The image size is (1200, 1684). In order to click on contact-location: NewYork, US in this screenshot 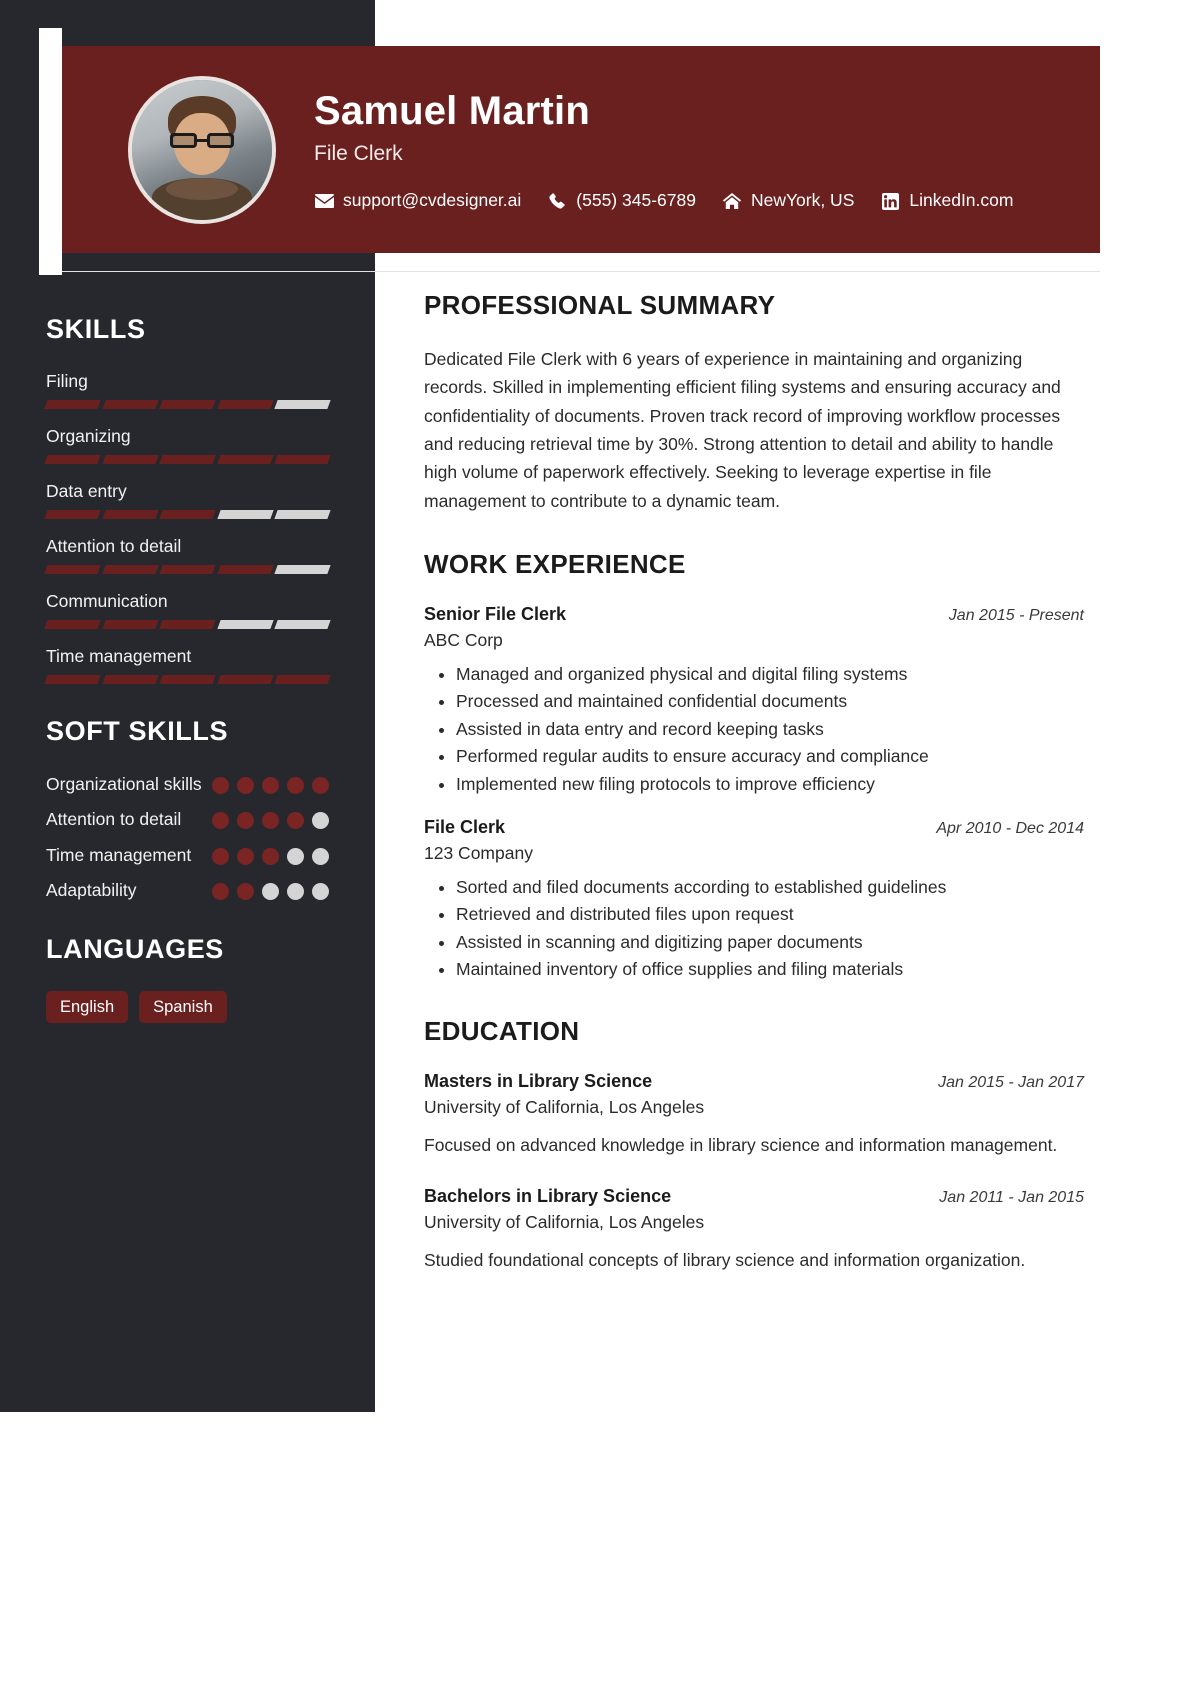, I will do `click(788, 201)`.